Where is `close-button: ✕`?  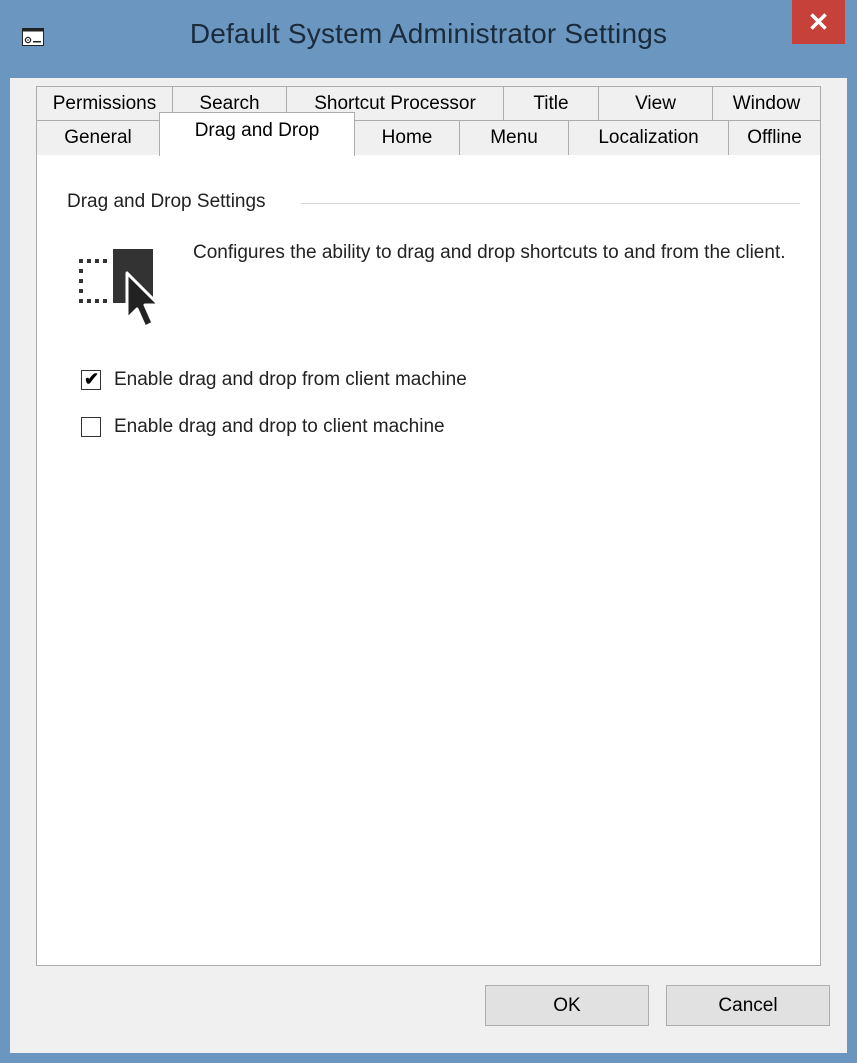 close-button: ✕ is located at coordinates (818, 22).